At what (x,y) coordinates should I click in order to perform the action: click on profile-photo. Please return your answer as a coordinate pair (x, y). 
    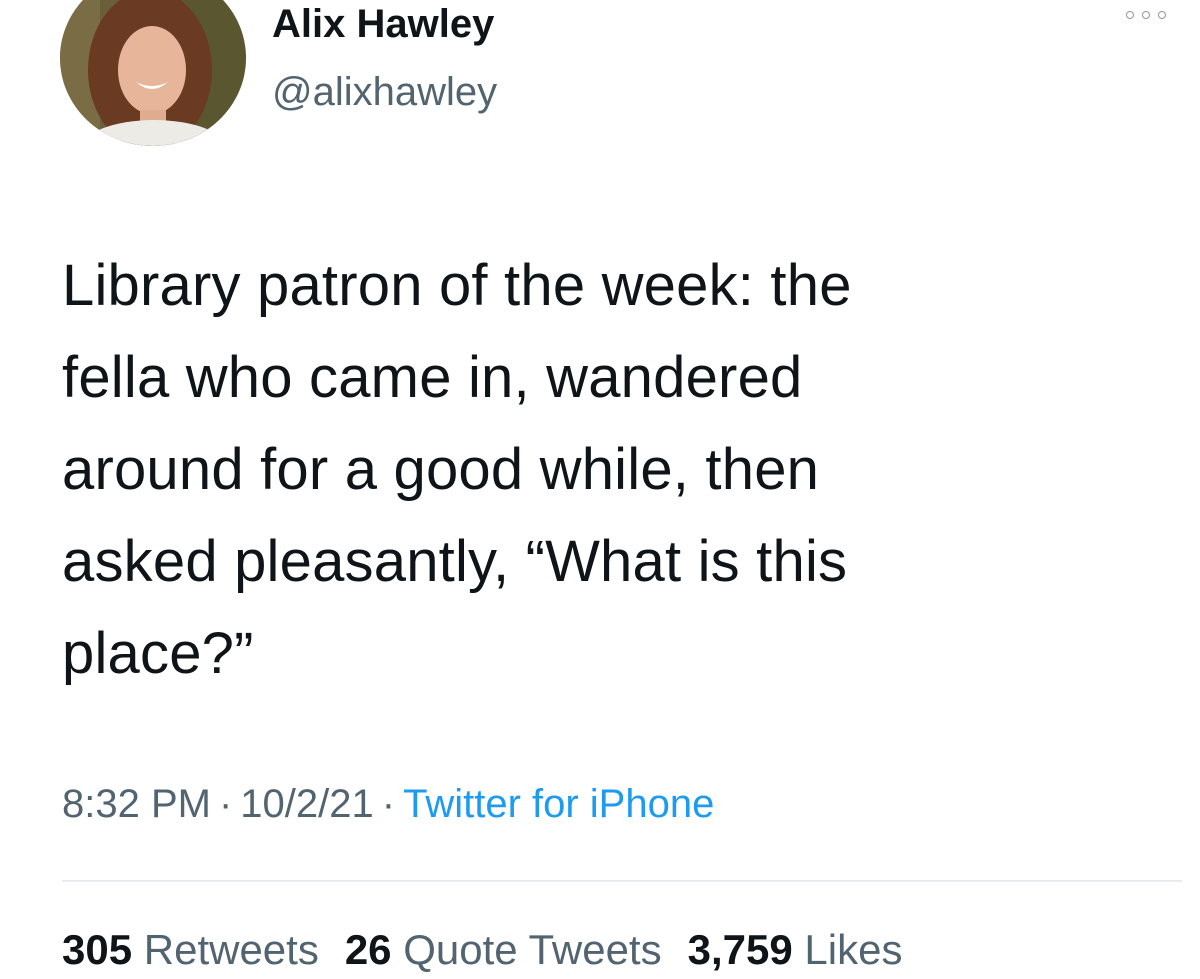
    Looking at the image, I should click on (153, 73).